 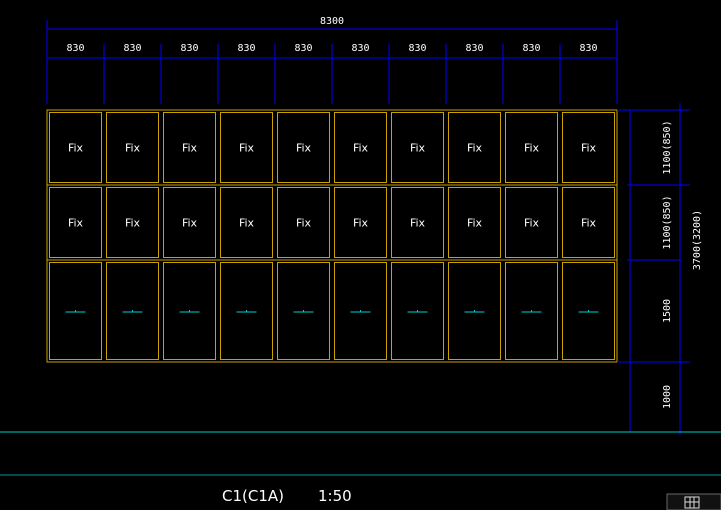 I want to click on drawing-scale: 1:50, so click(x=335, y=496).